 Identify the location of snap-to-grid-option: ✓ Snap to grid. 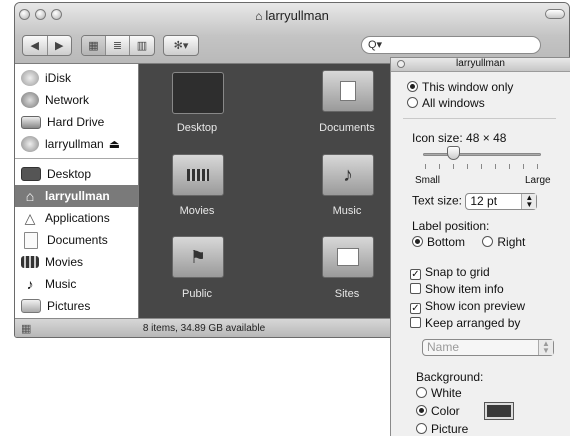
(490, 272).